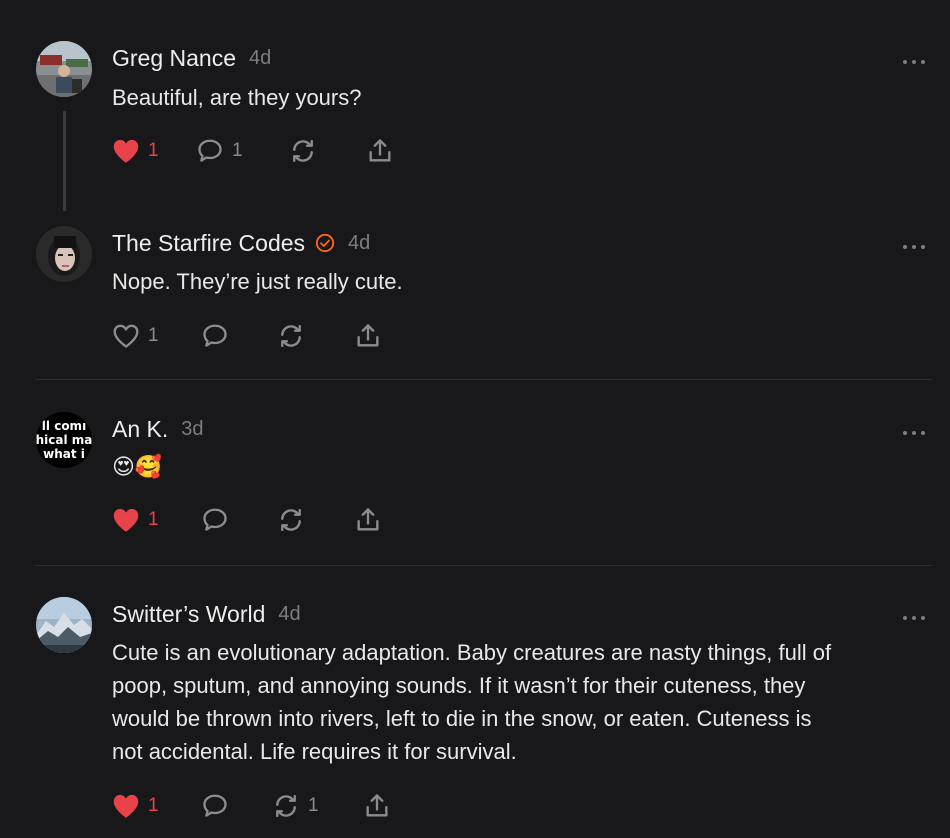  I want to click on author-name: The Starfire Codes, so click(208, 243).